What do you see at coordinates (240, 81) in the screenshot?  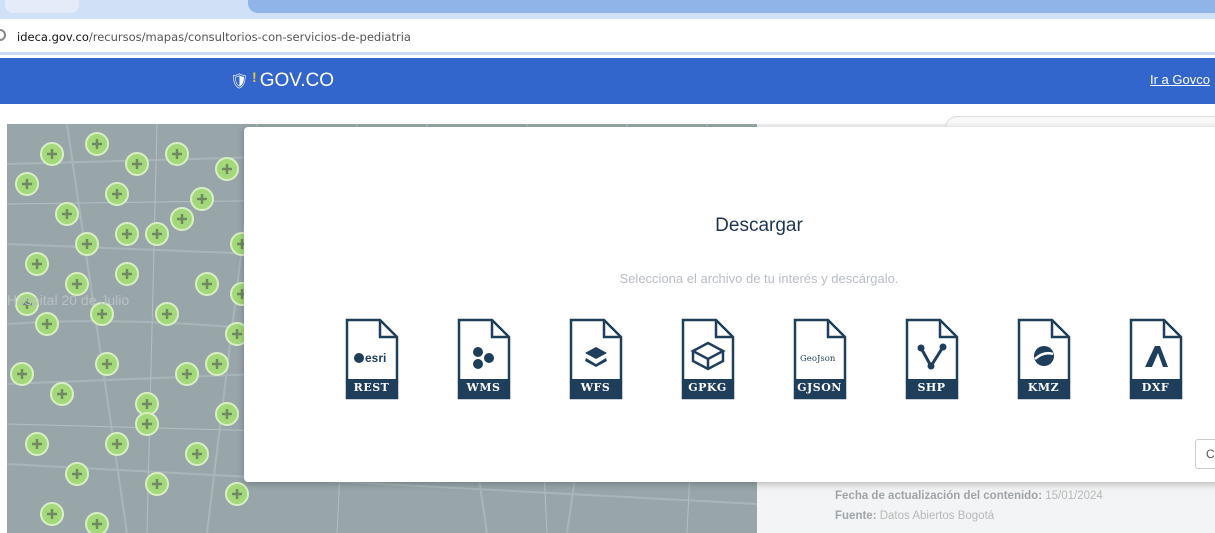 I see `colombia-shield-icon: 🛡` at bounding box center [240, 81].